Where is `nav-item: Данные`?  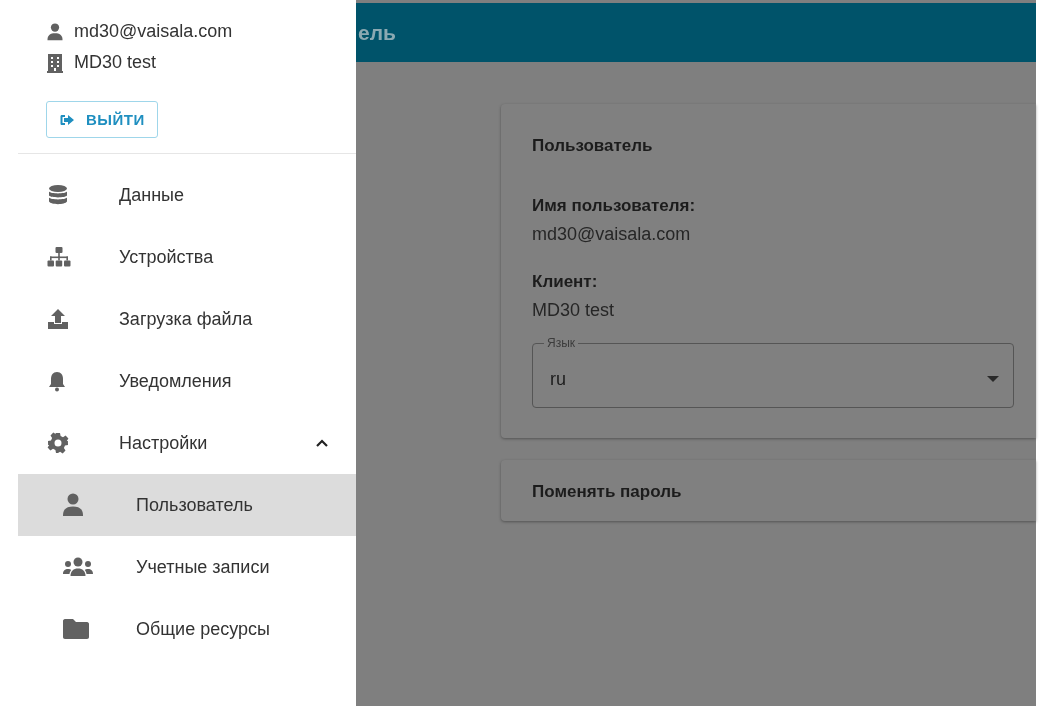 nav-item: Данные is located at coordinates (187, 195).